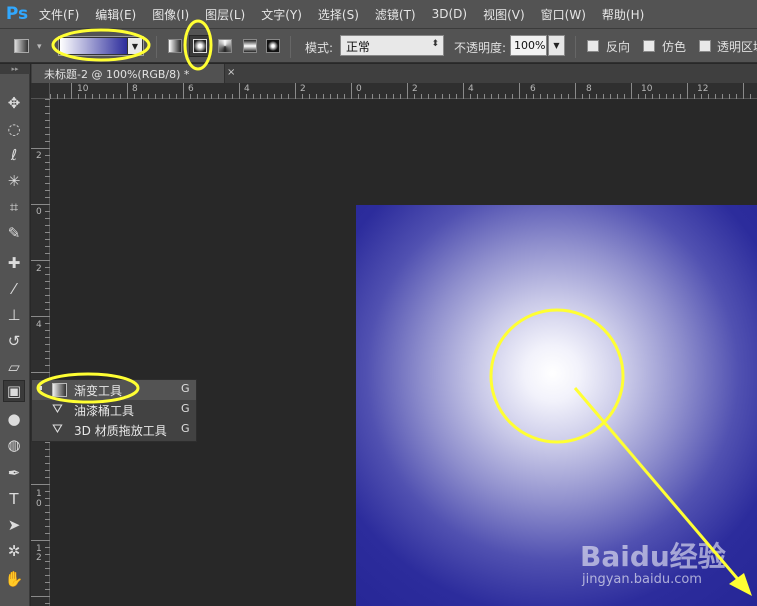 Image resolution: width=757 pixels, height=606 pixels. Describe the element at coordinates (191, 89) in the screenshot. I see `ruler-label: 6` at that location.